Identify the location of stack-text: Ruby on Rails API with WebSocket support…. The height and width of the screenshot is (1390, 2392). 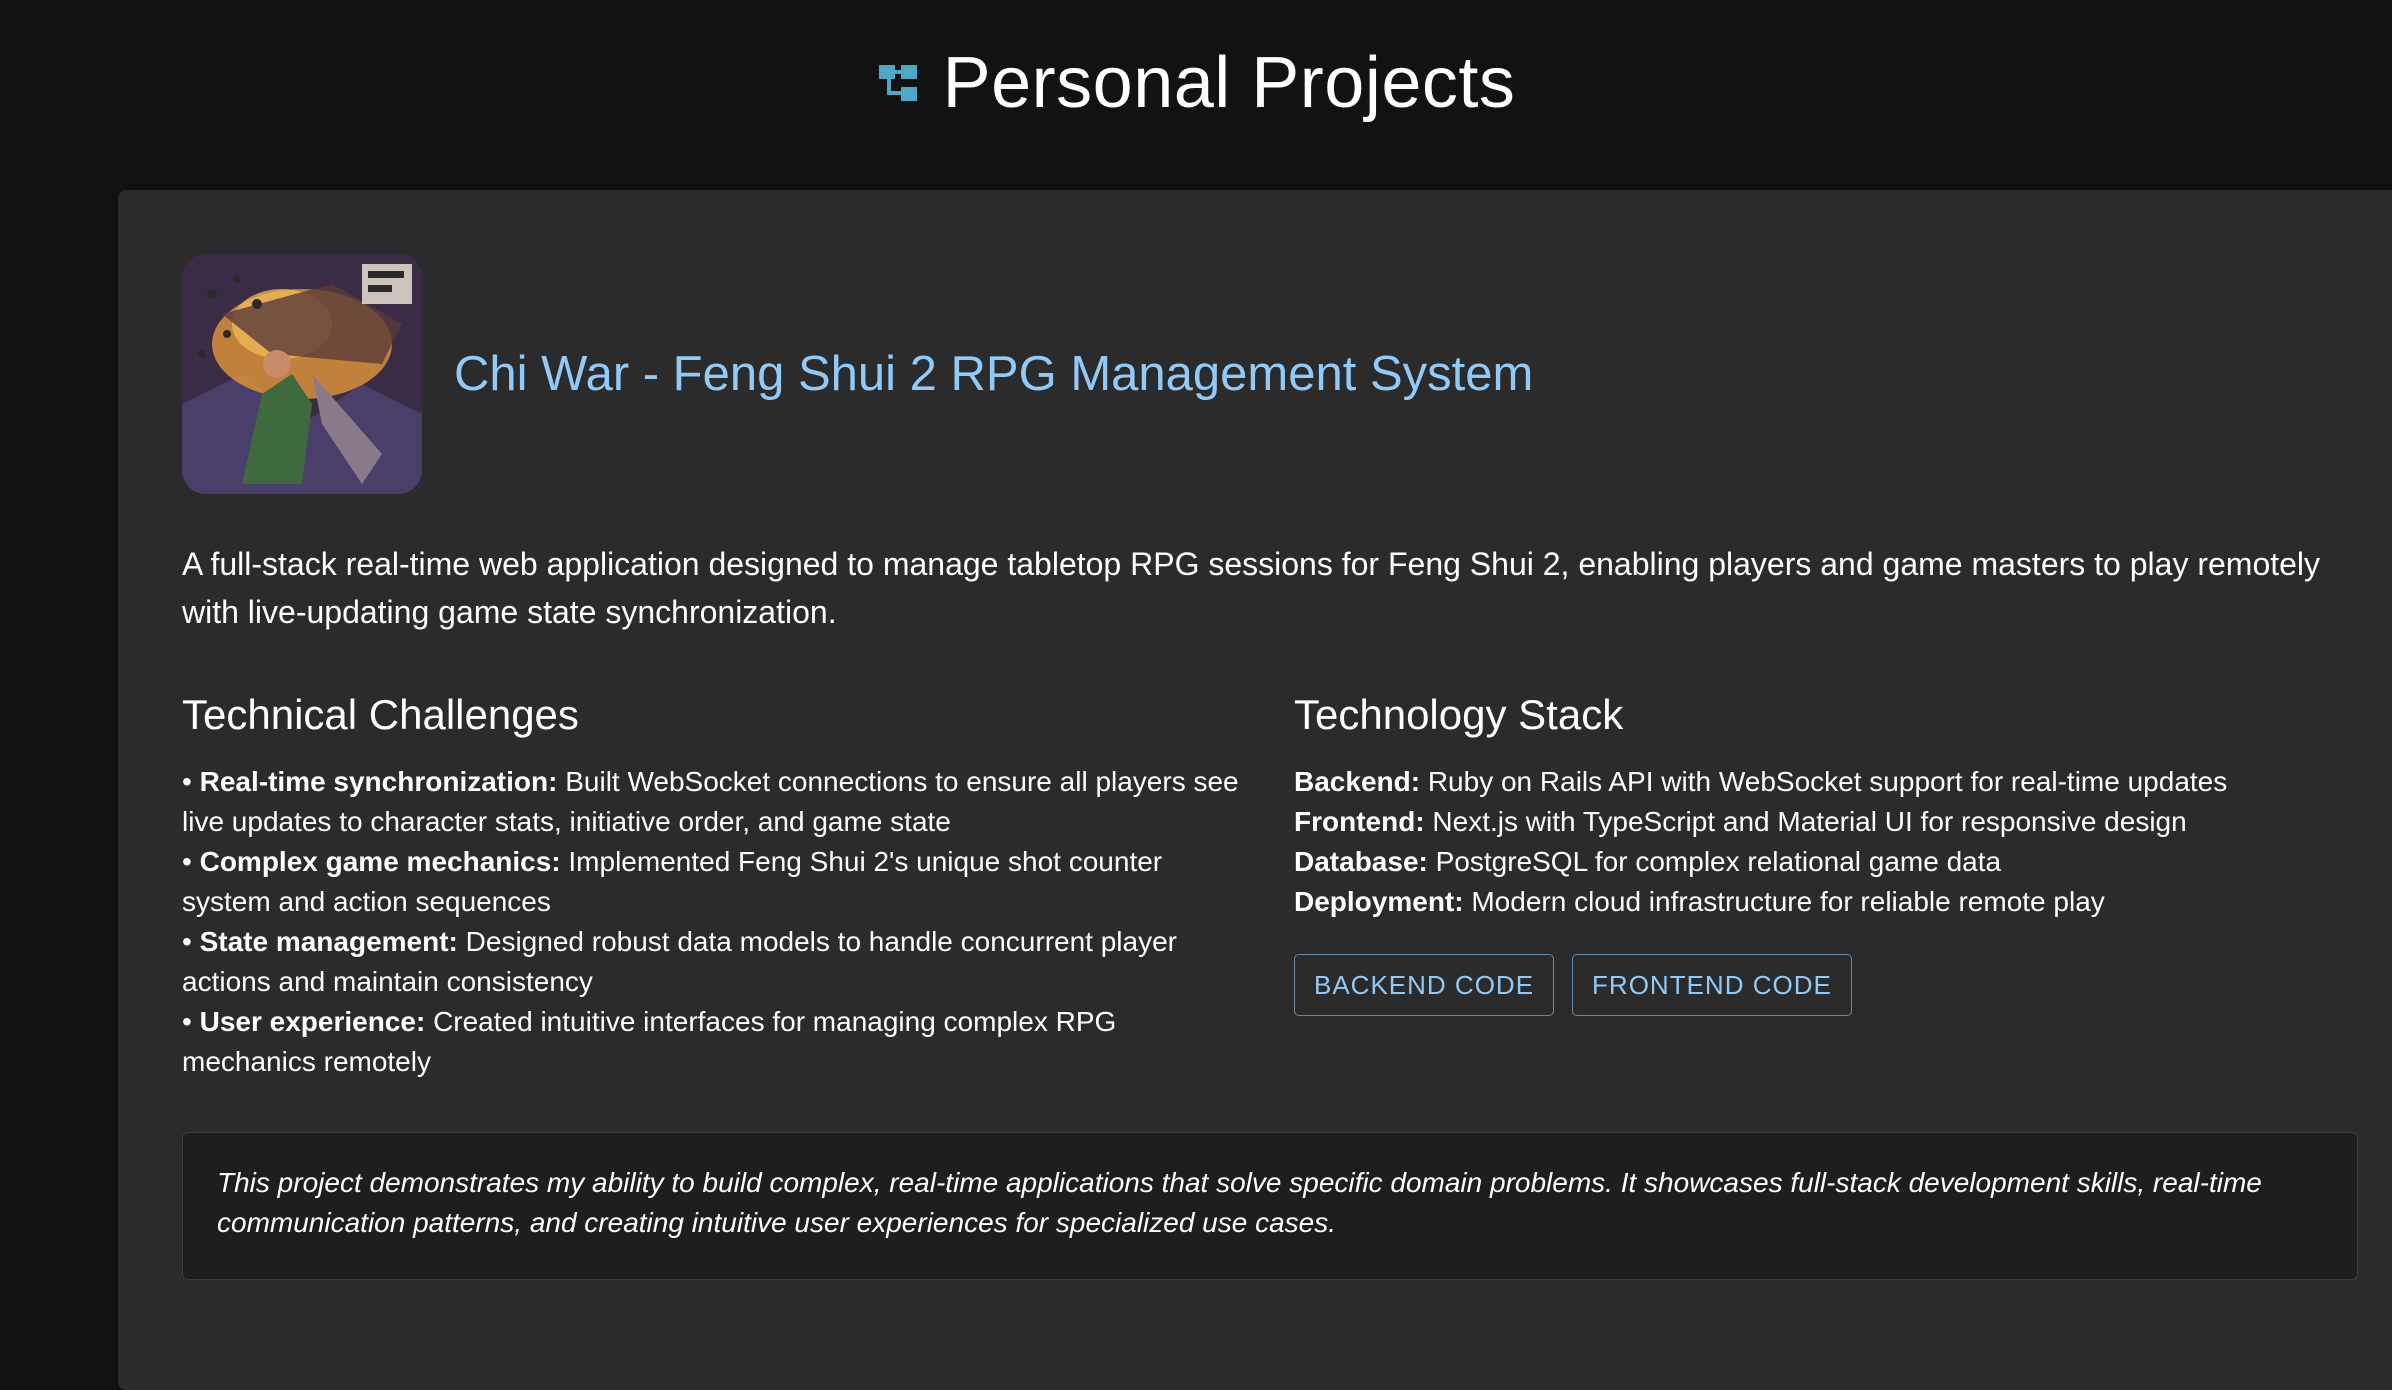
(1827, 781).